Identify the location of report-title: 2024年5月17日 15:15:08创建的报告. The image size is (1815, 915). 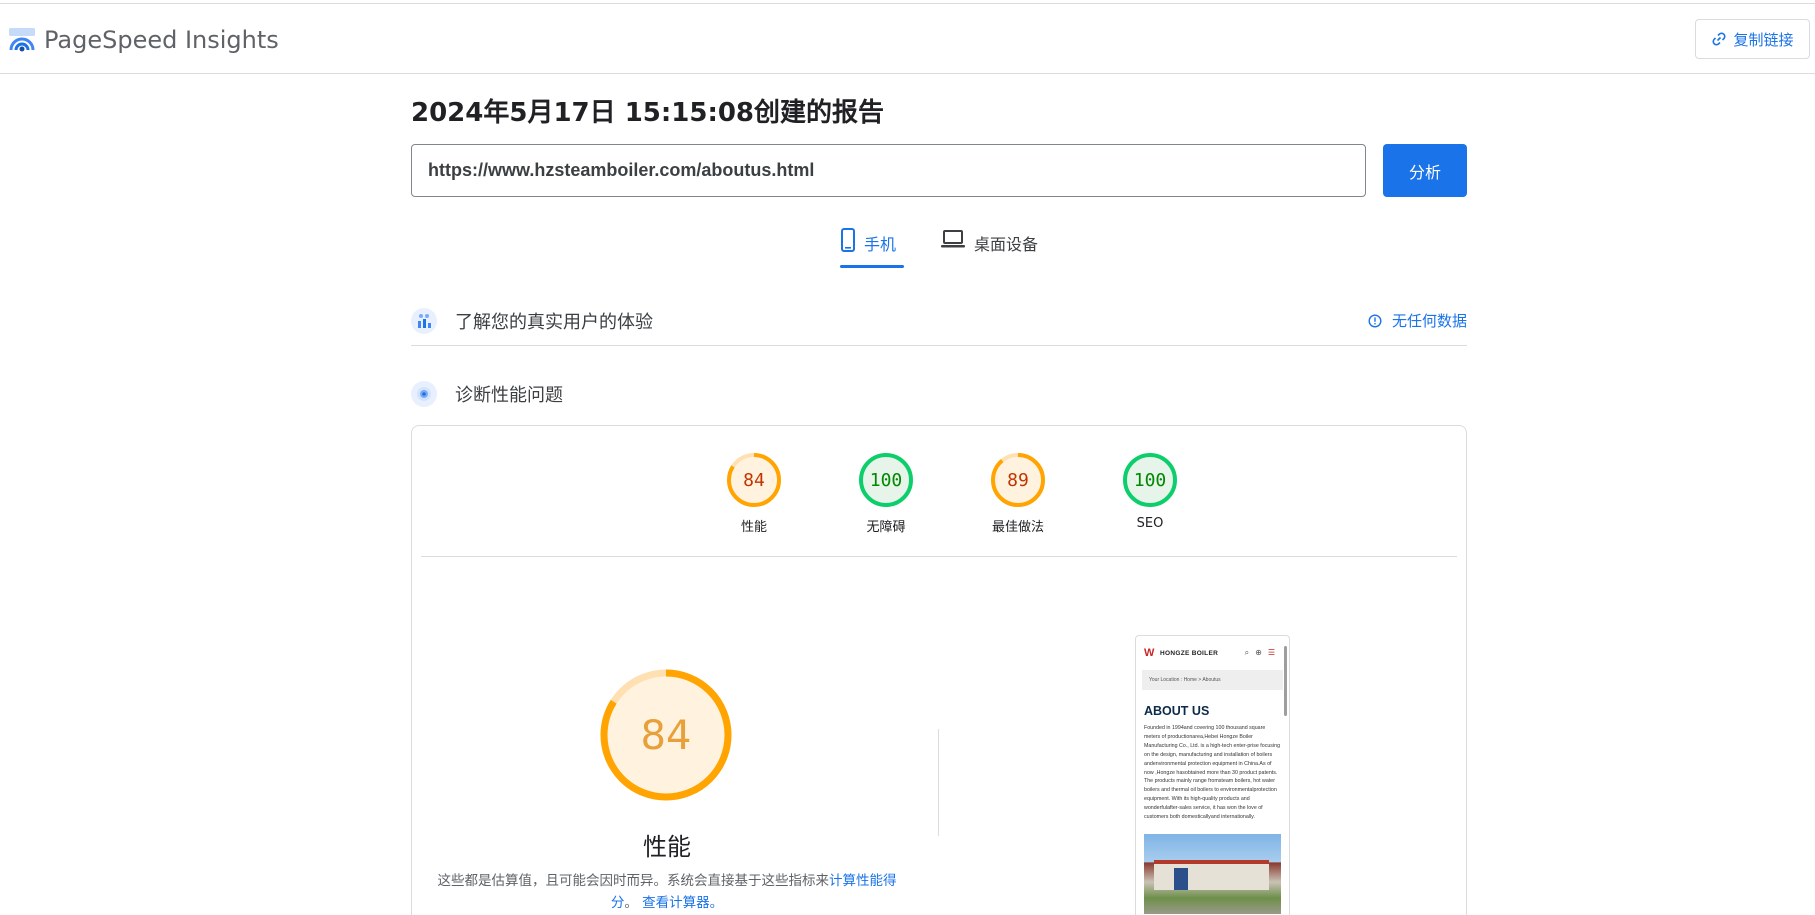
(648, 113).